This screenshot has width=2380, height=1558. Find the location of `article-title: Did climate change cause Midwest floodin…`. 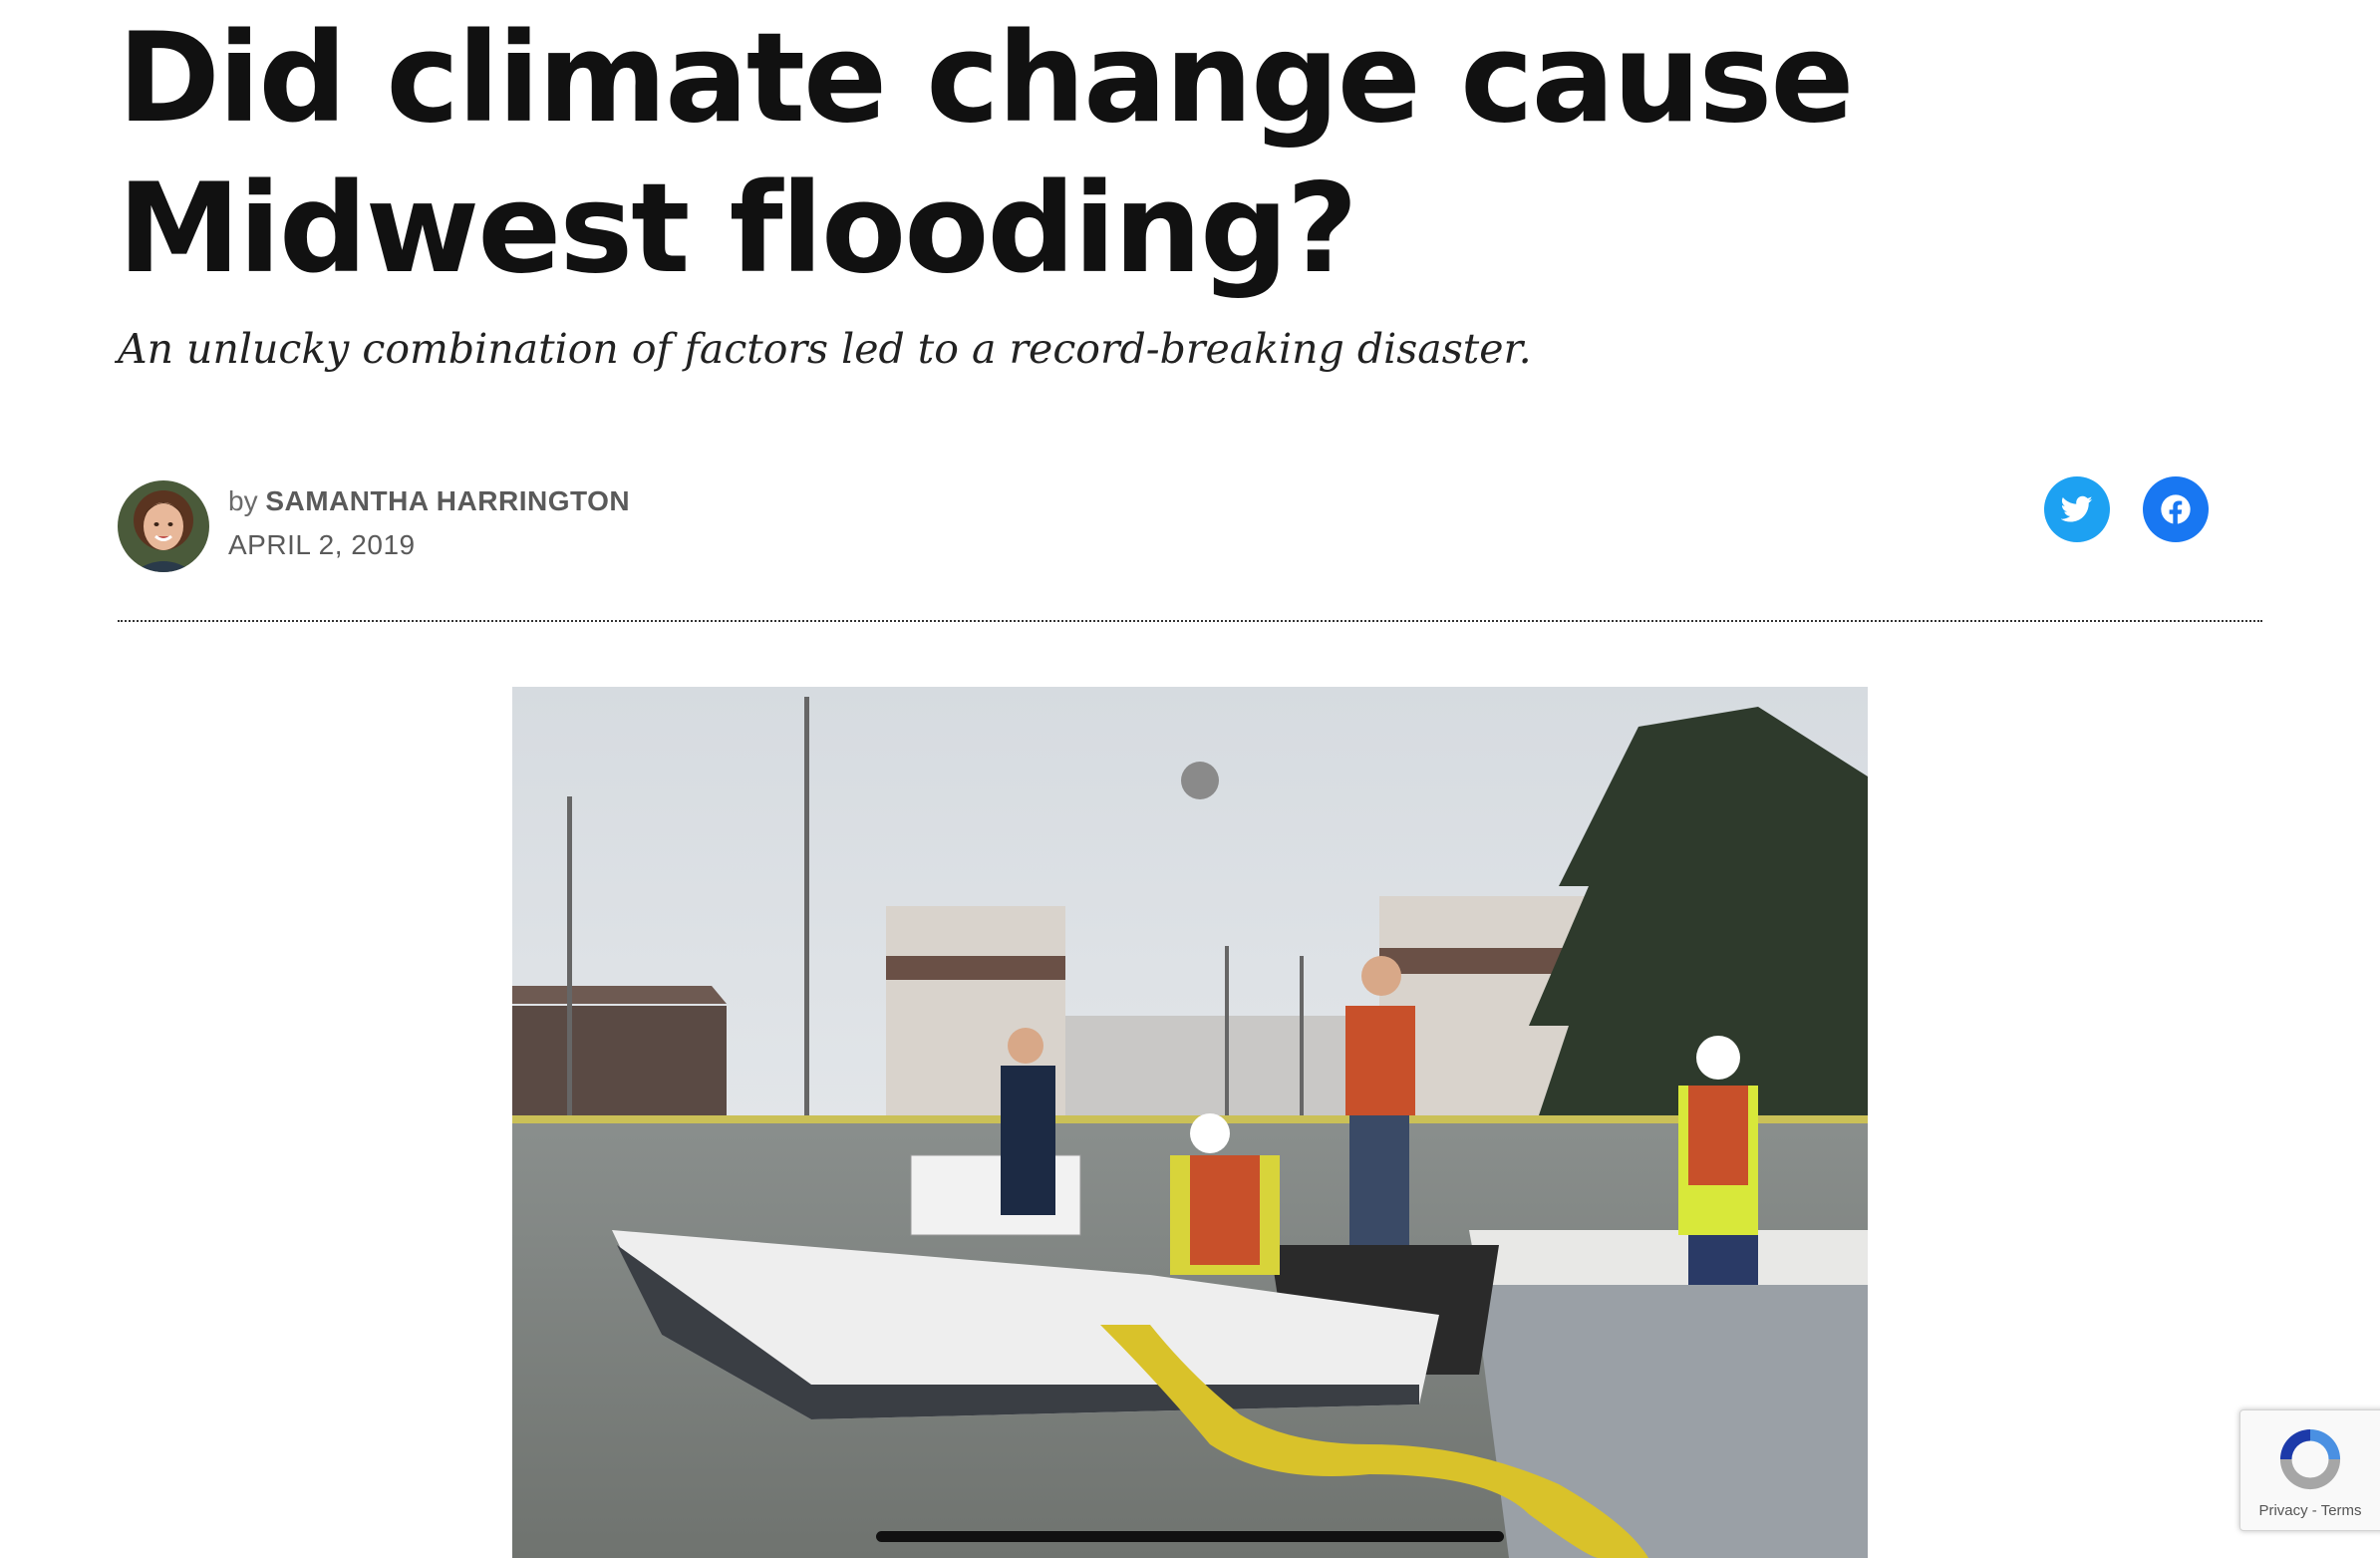

article-title: Did climate change cause Midwest floodin… is located at coordinates (986, 154).